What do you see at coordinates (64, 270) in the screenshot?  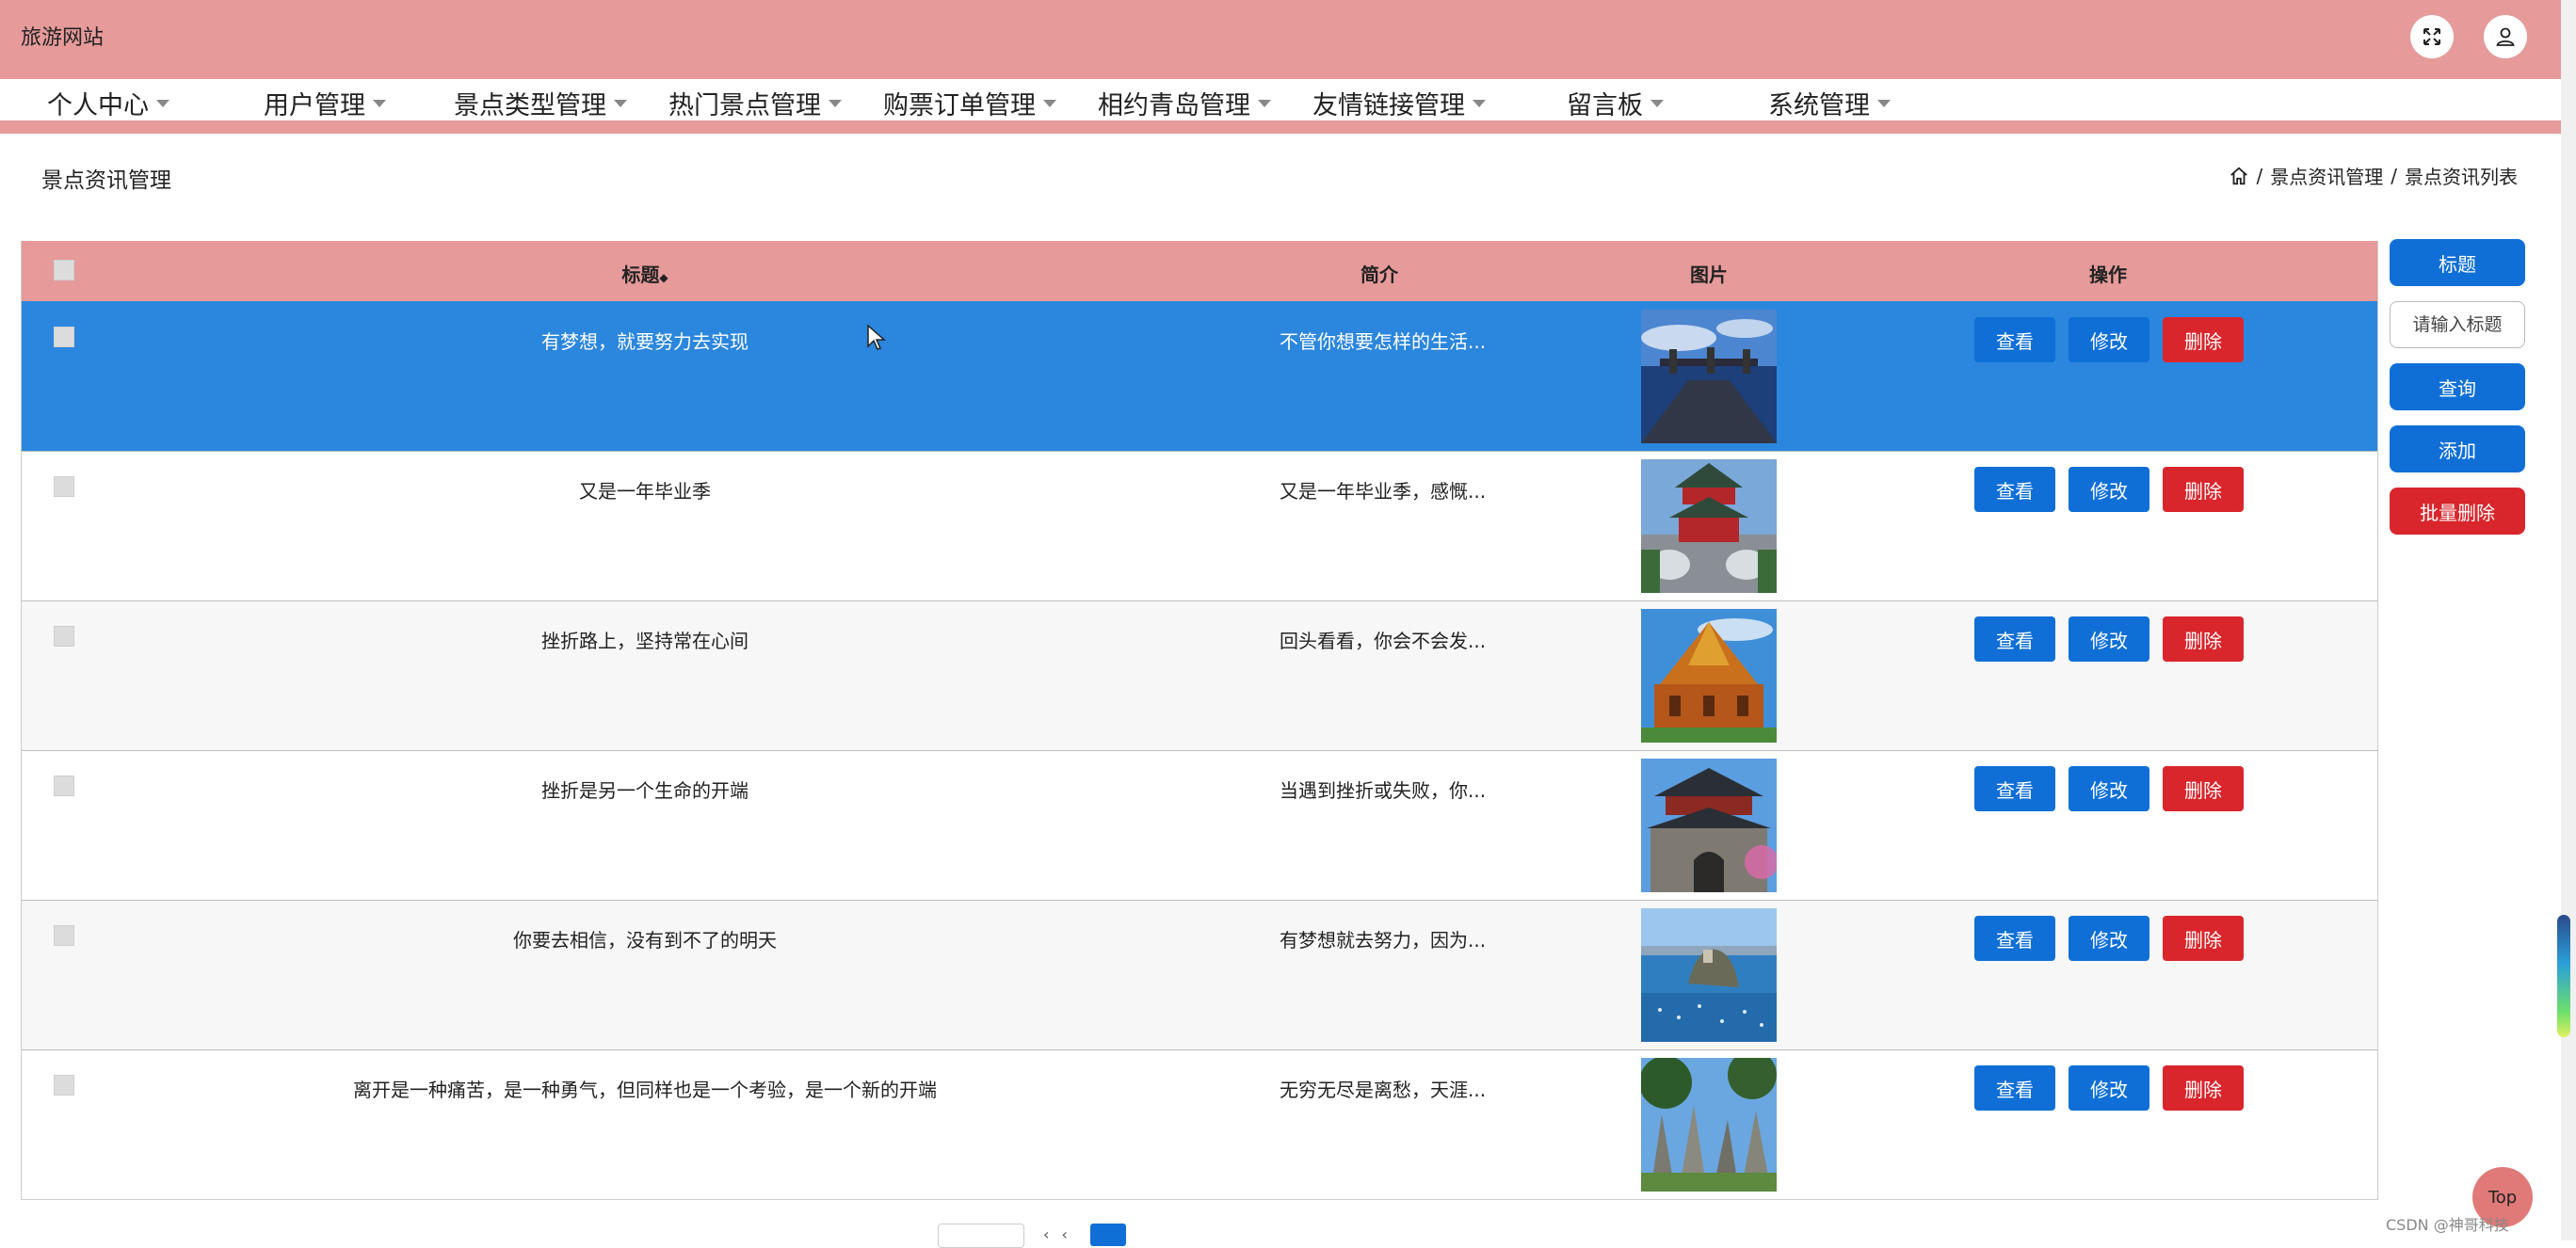 I see `select-all-checkbox` at bounding box center [64, 270].